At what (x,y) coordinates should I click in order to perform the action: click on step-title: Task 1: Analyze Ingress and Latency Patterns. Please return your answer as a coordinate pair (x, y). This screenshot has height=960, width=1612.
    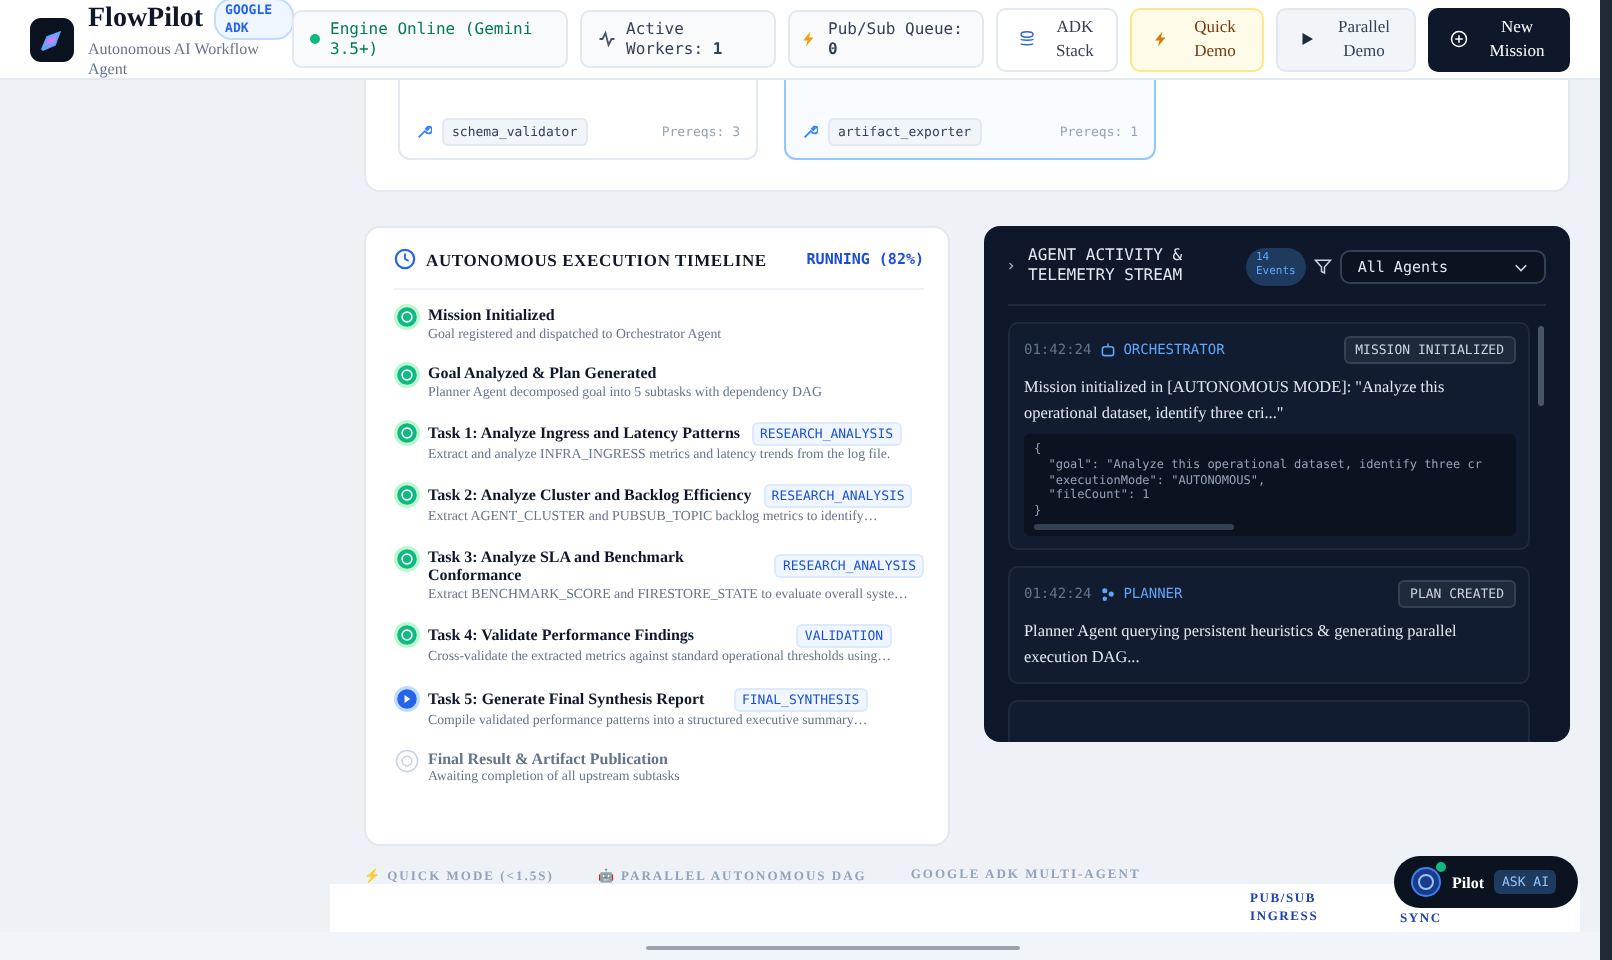
    Looking at the image, I should click on (584, 434).